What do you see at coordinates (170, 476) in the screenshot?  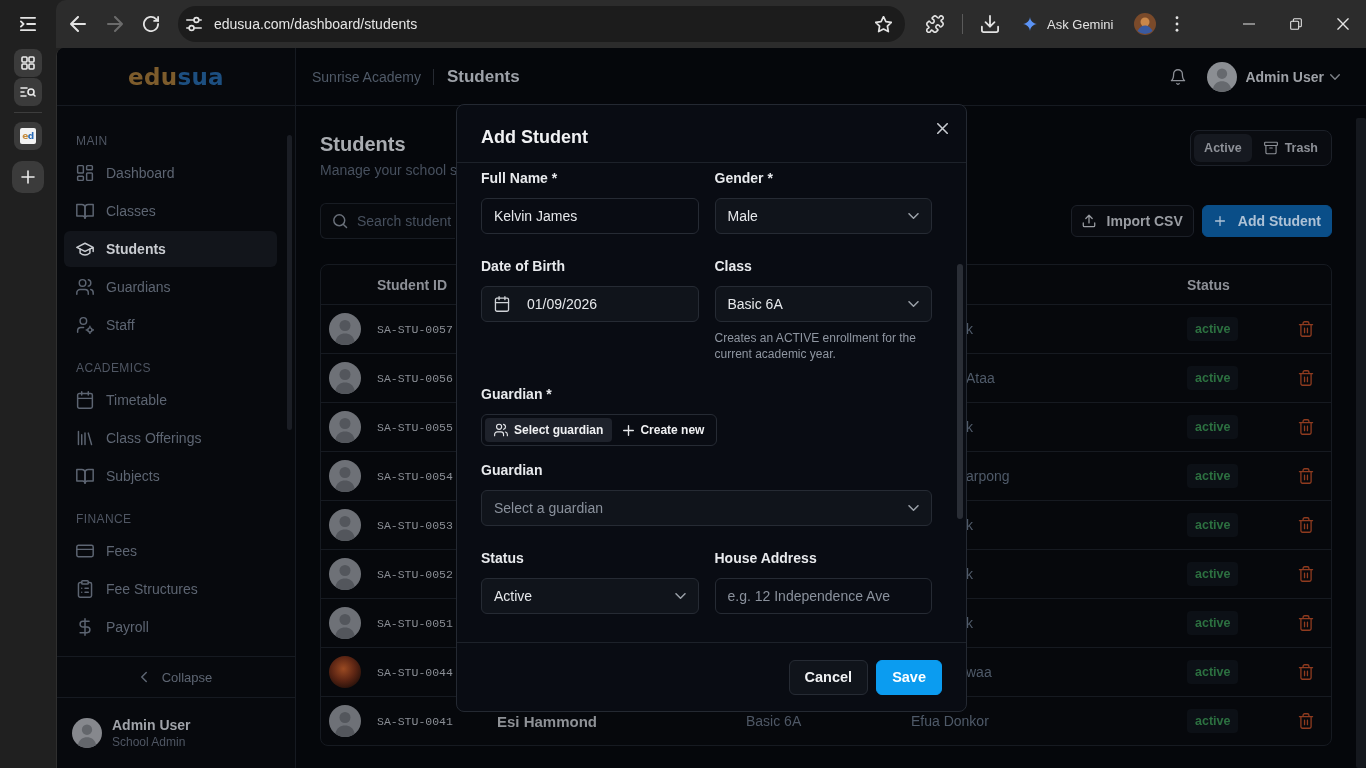 I see `nav-item: Subjects` at bounding box center [170, 476].